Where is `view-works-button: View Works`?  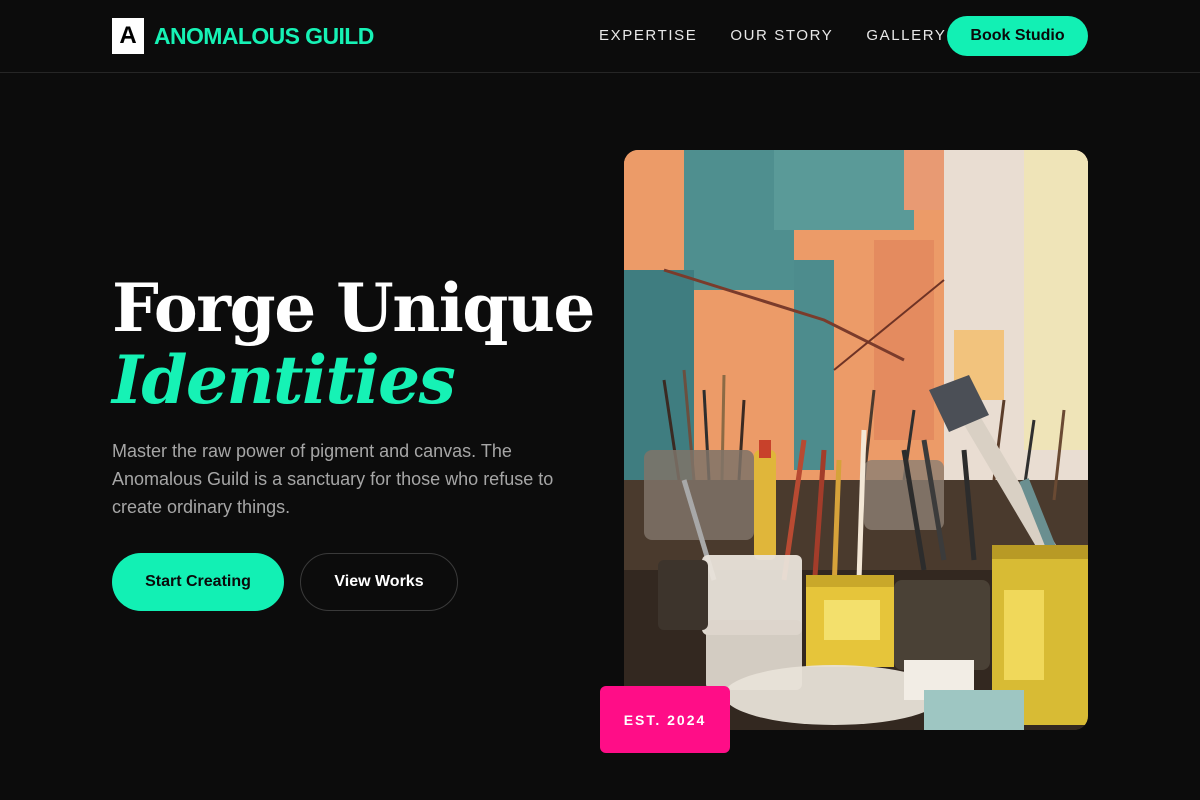 view-works-button: View Works is located at coordinates (379, 582).